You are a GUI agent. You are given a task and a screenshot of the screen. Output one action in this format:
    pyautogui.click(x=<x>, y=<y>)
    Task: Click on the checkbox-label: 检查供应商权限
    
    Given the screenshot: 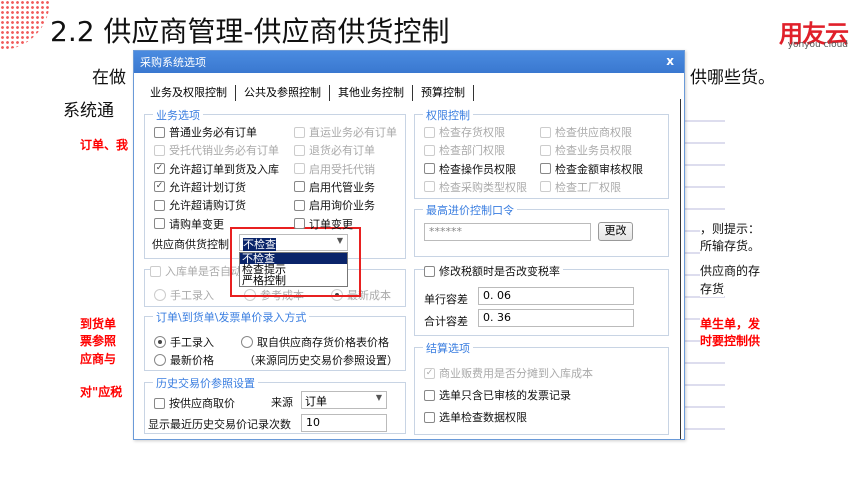 What is the action you would take?
    pyautogui.click(x=593, y=132)
    